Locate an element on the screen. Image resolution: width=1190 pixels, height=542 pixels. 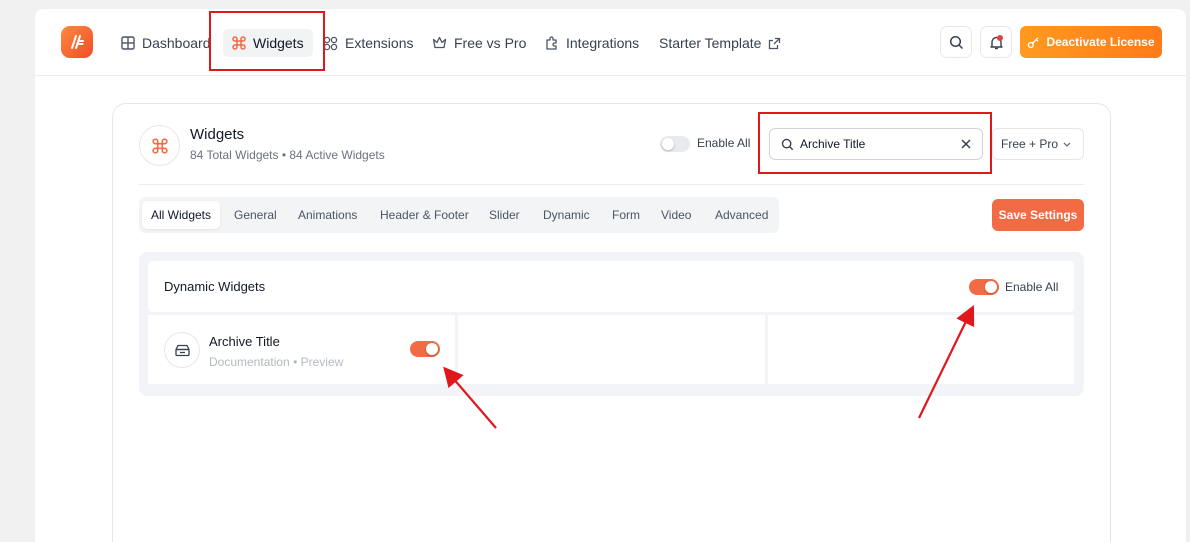
tab-general: General is located at coordinates (255, 215).